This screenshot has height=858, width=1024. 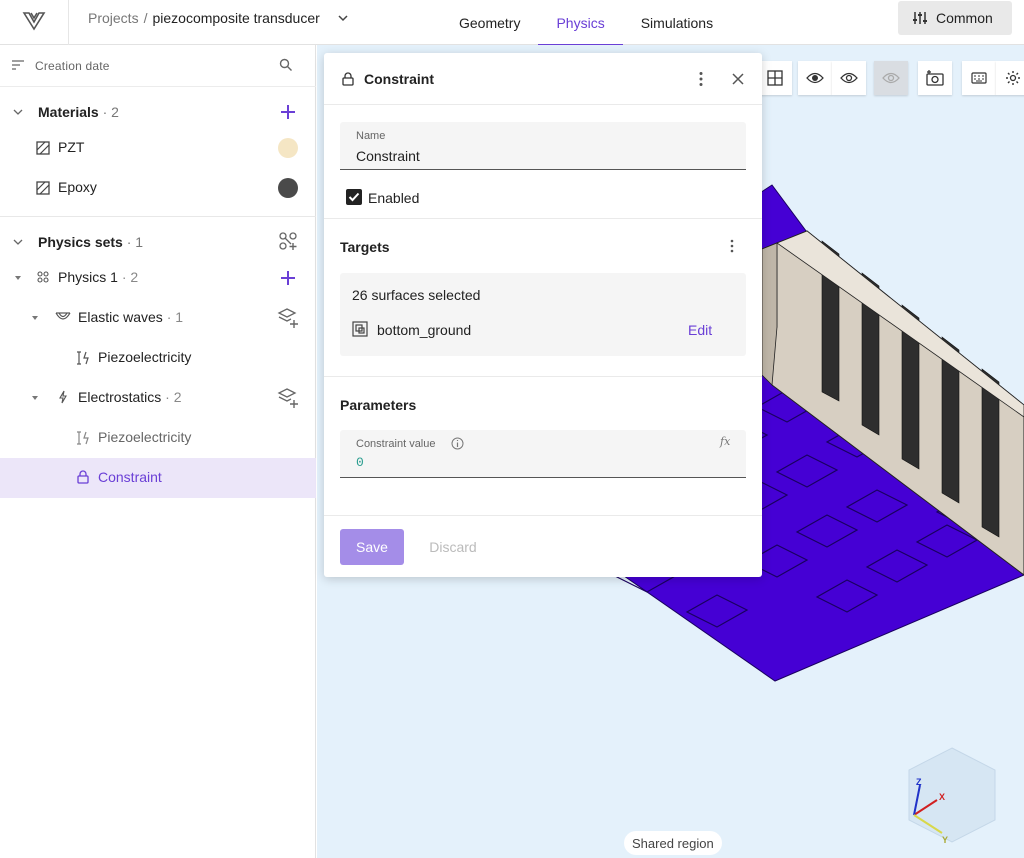 What do you see at coordinates (489, 22) in the screenshot?
I see `tab-geometry: Geometry` at bounding box center [489, 22].